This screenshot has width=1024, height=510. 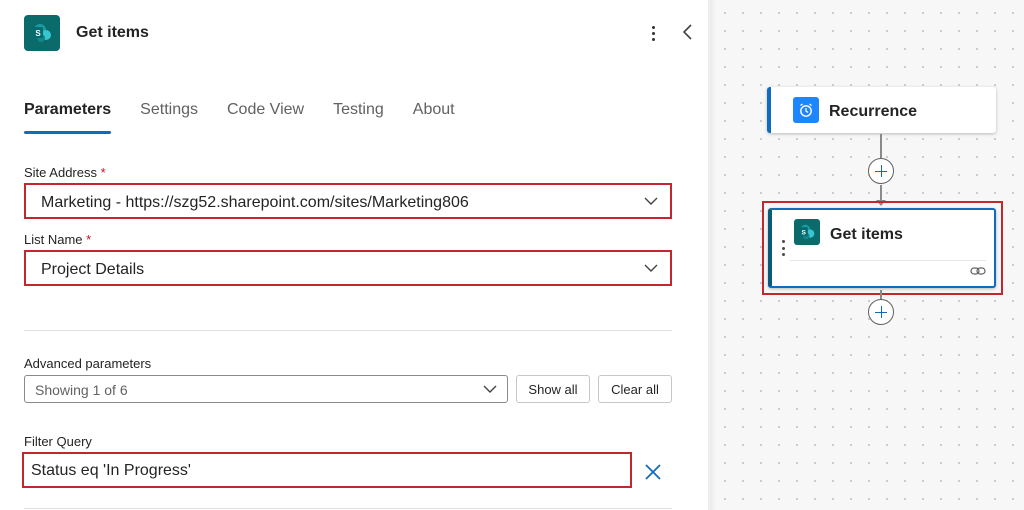 I want to click on advanced-parameters-label: Advanced parameters, so click(x=88, y=363).